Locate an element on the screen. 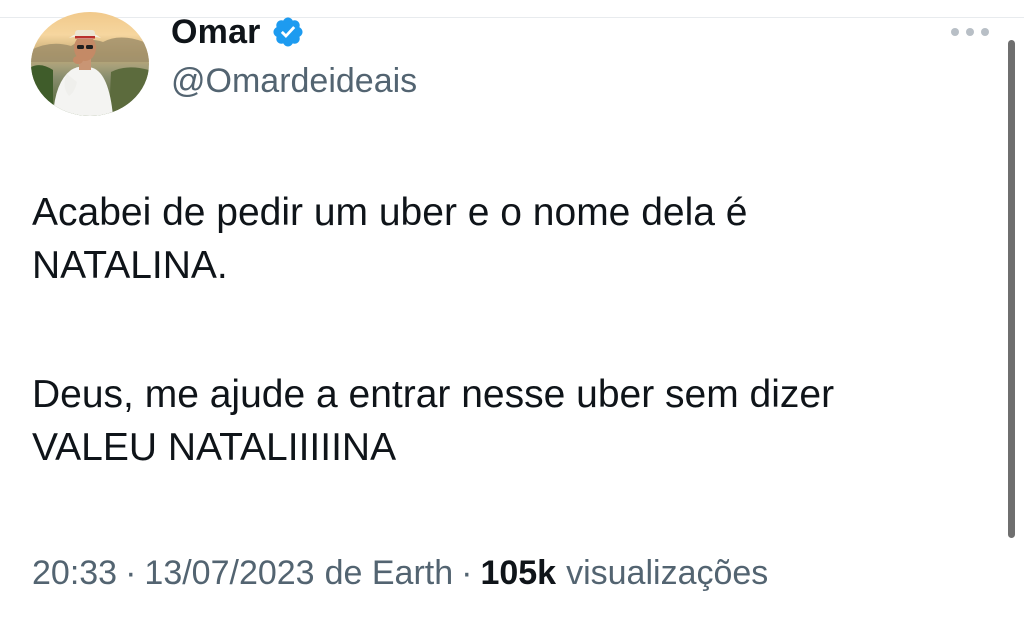  tweet-date: 13/07/2023 is located at coordinates (229, 573).